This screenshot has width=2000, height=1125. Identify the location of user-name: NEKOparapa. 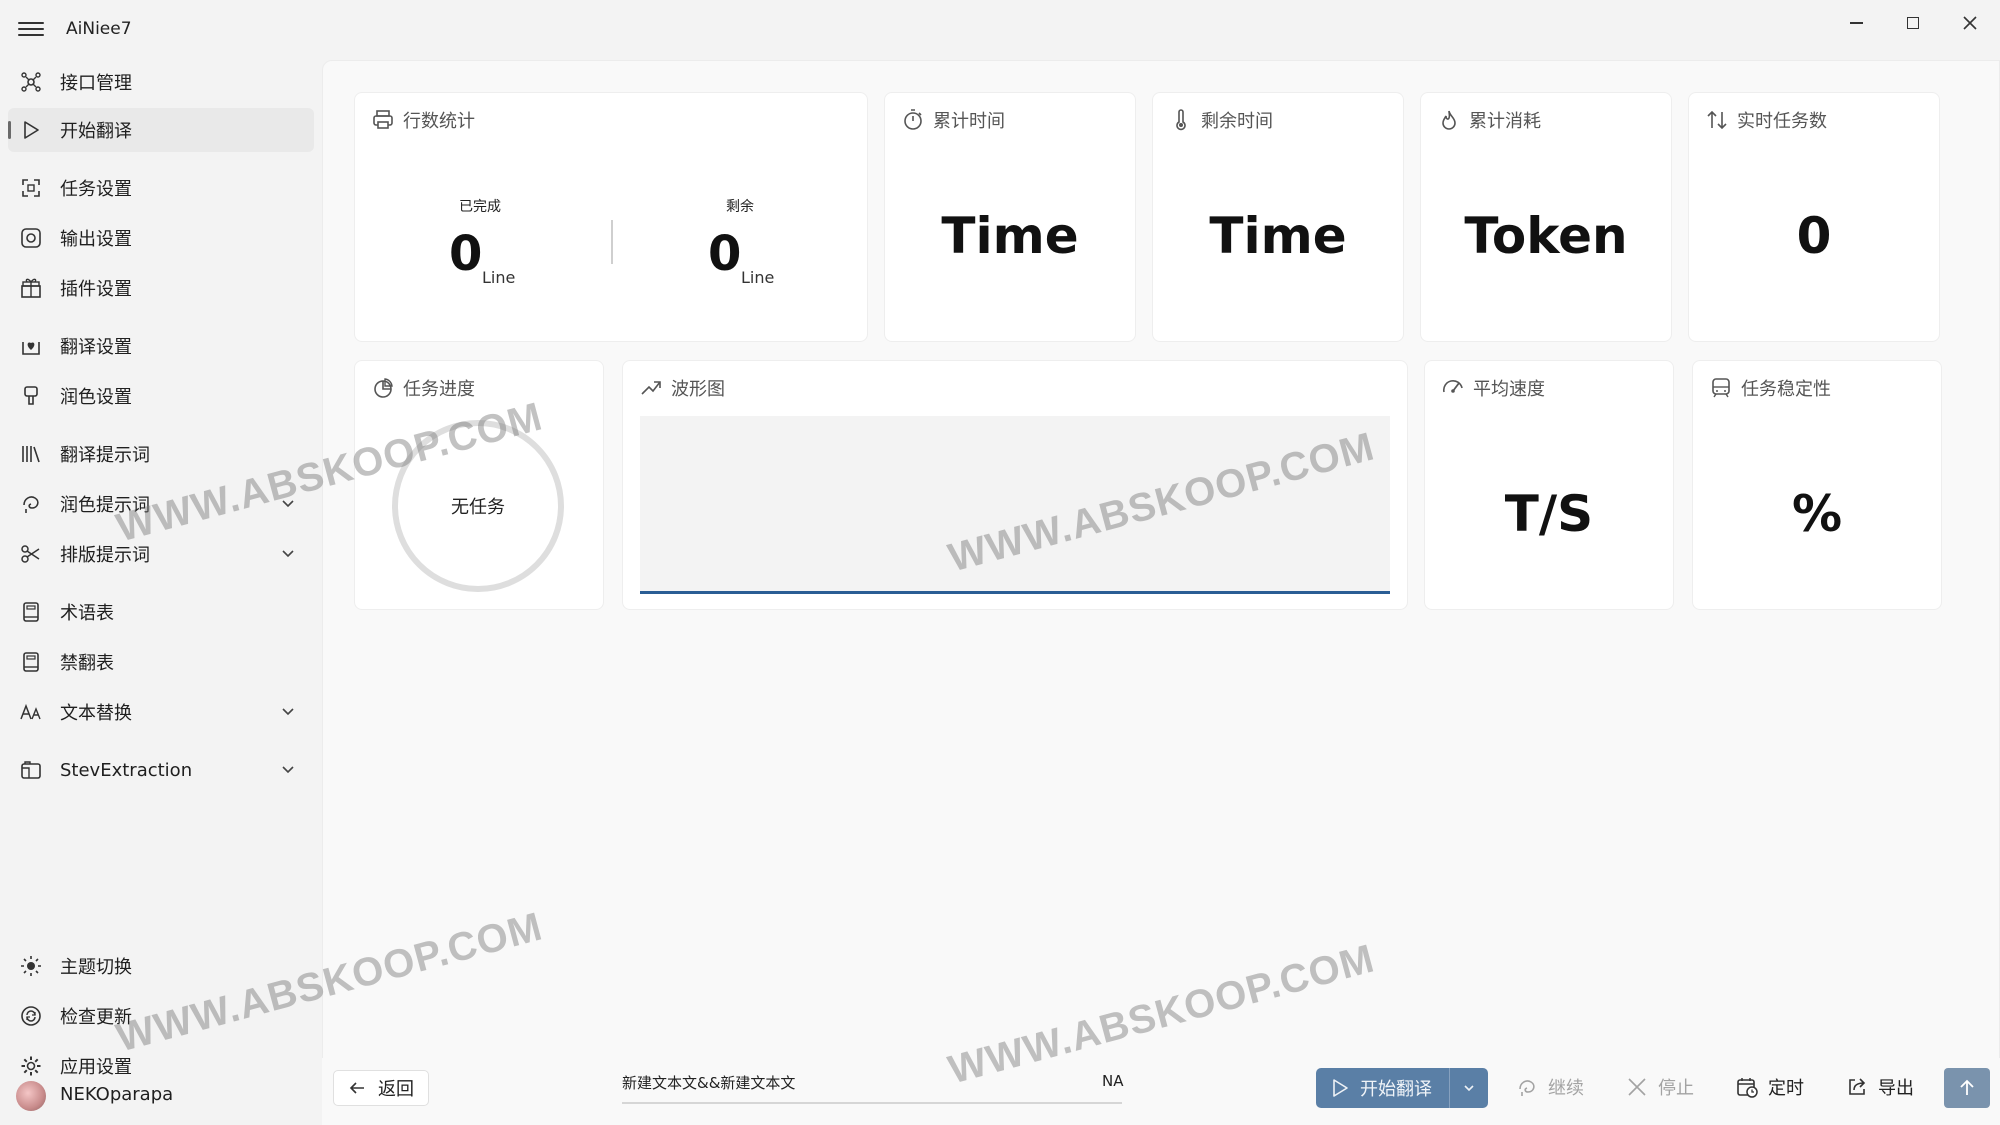
(116, 1094).